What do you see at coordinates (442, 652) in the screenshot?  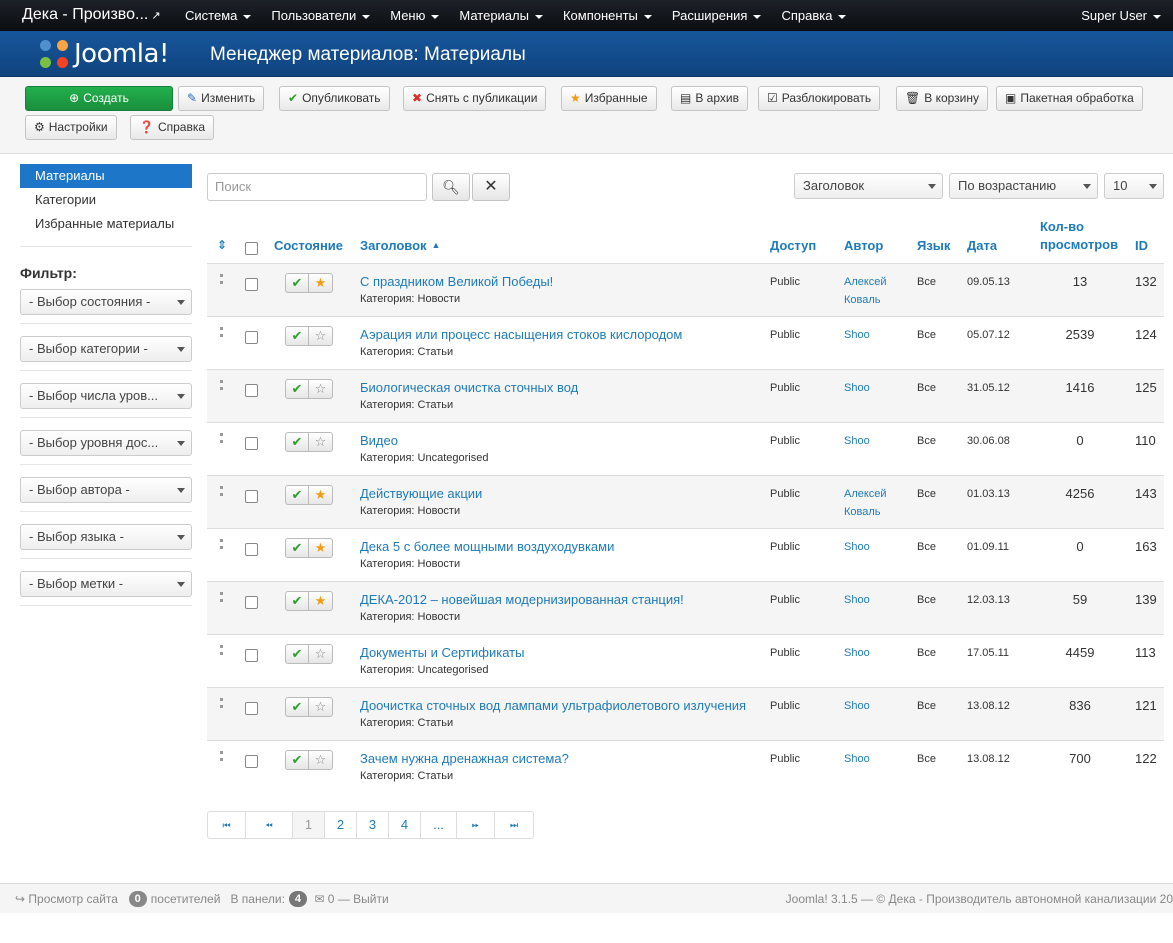 I see `article-title-link: Документы и Сертификаты` at bounding box center [442, 652].